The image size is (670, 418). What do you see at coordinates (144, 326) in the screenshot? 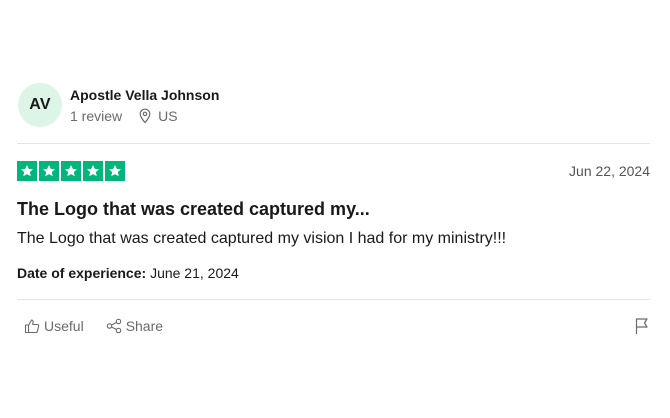
I see `share-label: Share` at bounding box center [144, 326].